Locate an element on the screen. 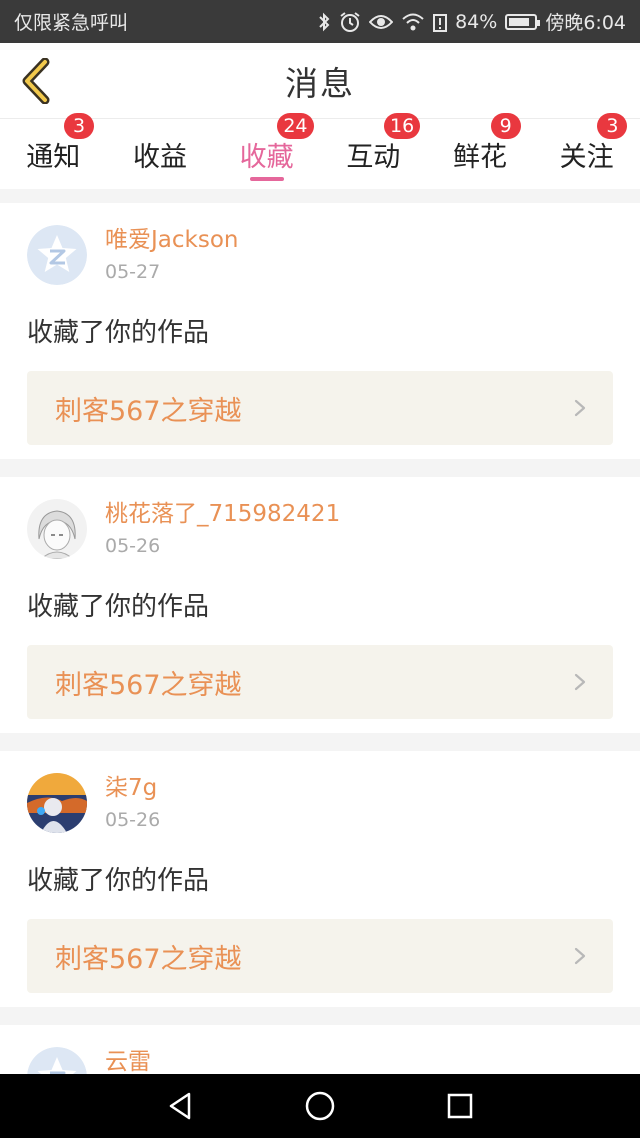 Image resolution: width=640 pixels, height=1138 pixels. system-nav-bar is located at coordinates (320, 1106).